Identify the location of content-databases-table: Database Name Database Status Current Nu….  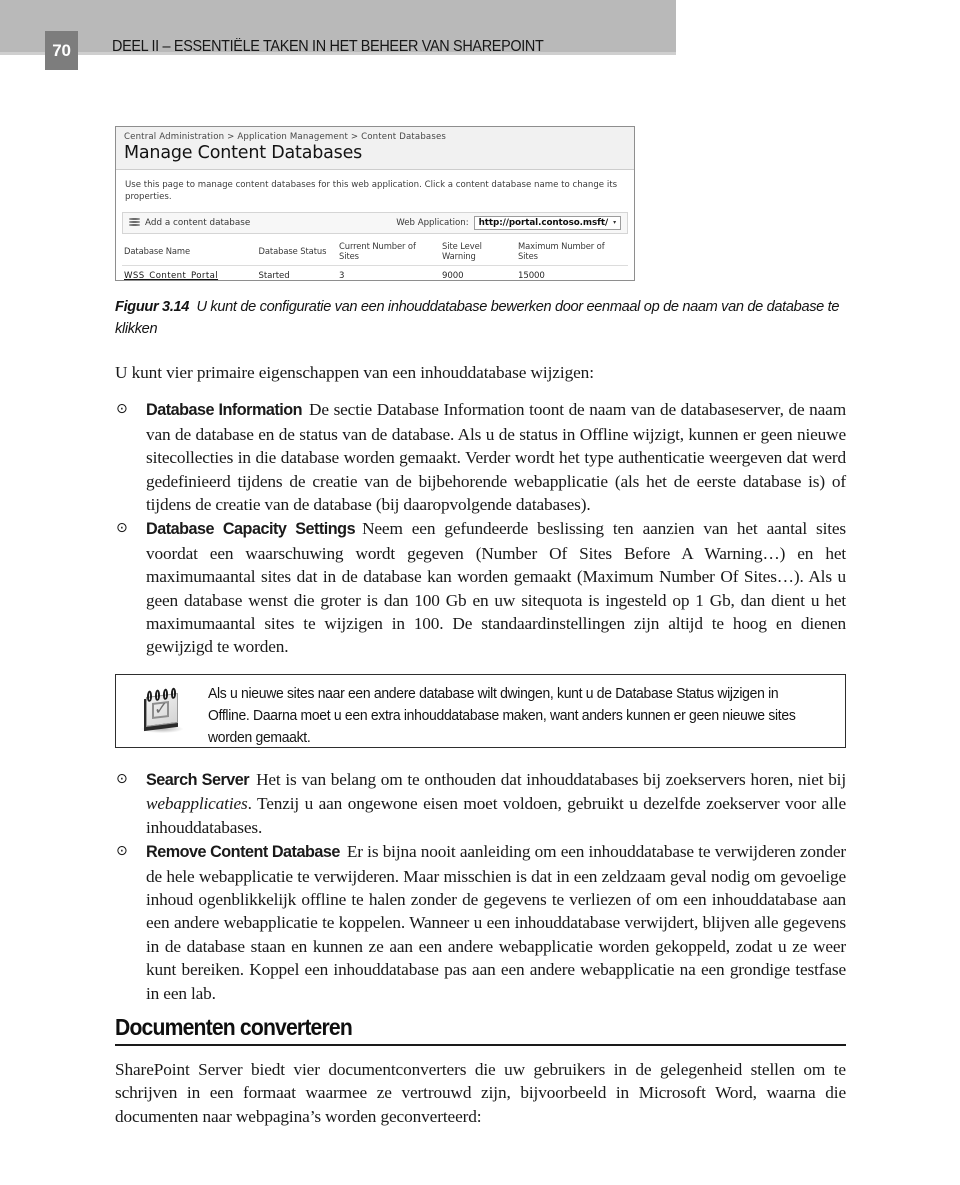
(375, 259).